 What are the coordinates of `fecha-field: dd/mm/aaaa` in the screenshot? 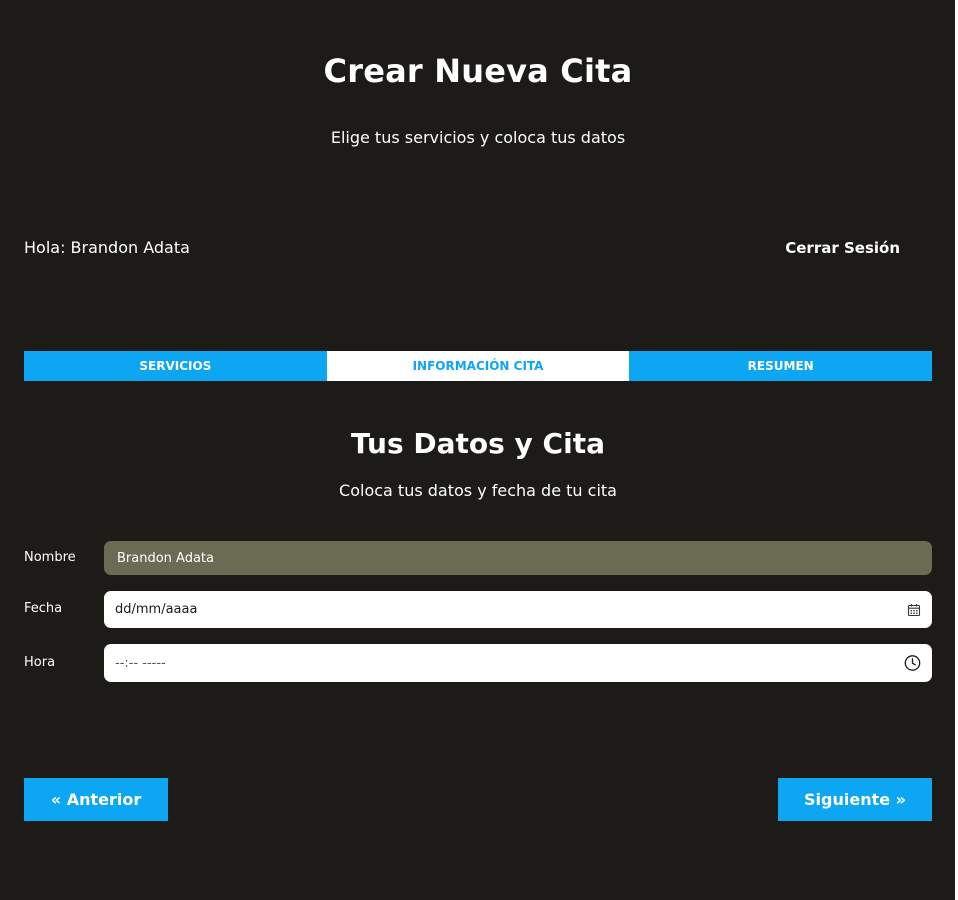 It's located at (518, 609).